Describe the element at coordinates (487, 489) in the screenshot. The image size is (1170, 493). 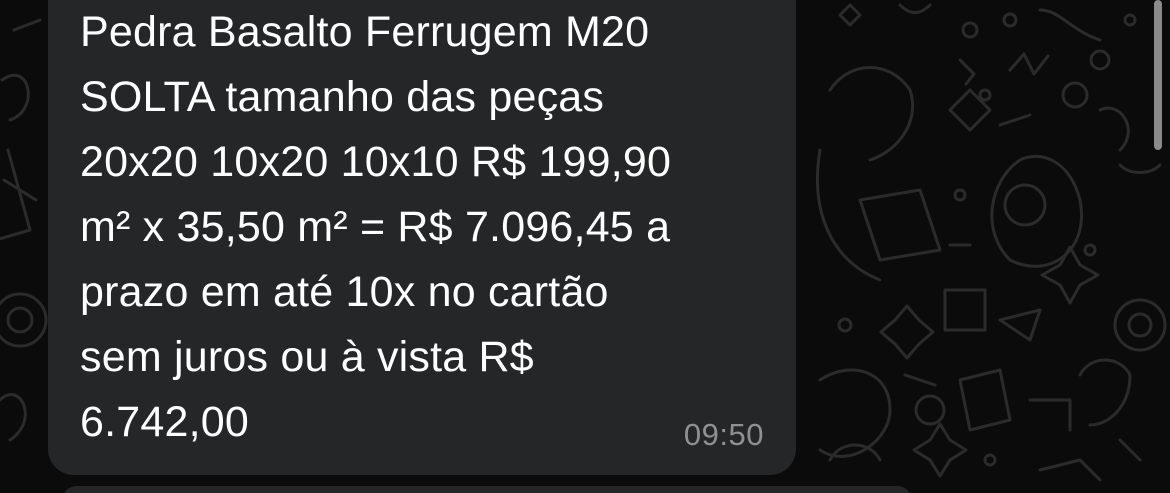
I see `next-message-bubble` at that location.